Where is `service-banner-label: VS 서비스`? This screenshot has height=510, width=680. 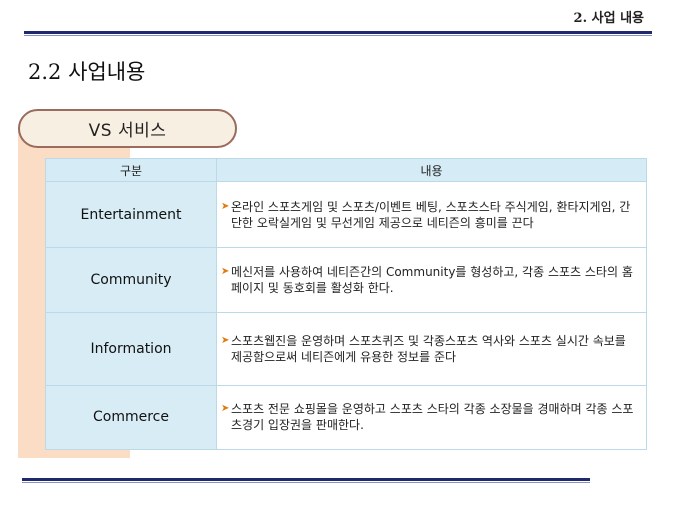
service-banner-label: VS 서비스 is located at coordinates (127, 131).